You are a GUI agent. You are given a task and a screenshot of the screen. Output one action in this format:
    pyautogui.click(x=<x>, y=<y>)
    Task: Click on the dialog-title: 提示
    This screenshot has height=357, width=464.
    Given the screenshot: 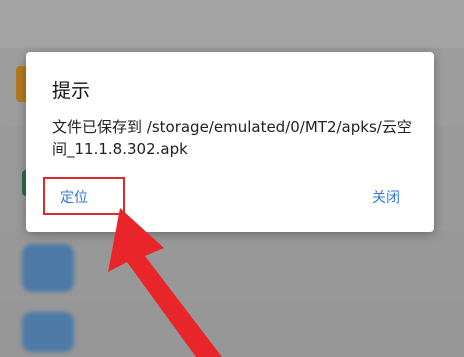 What is the action you would take?
    pyautogui.click(x=71, y=91)
    